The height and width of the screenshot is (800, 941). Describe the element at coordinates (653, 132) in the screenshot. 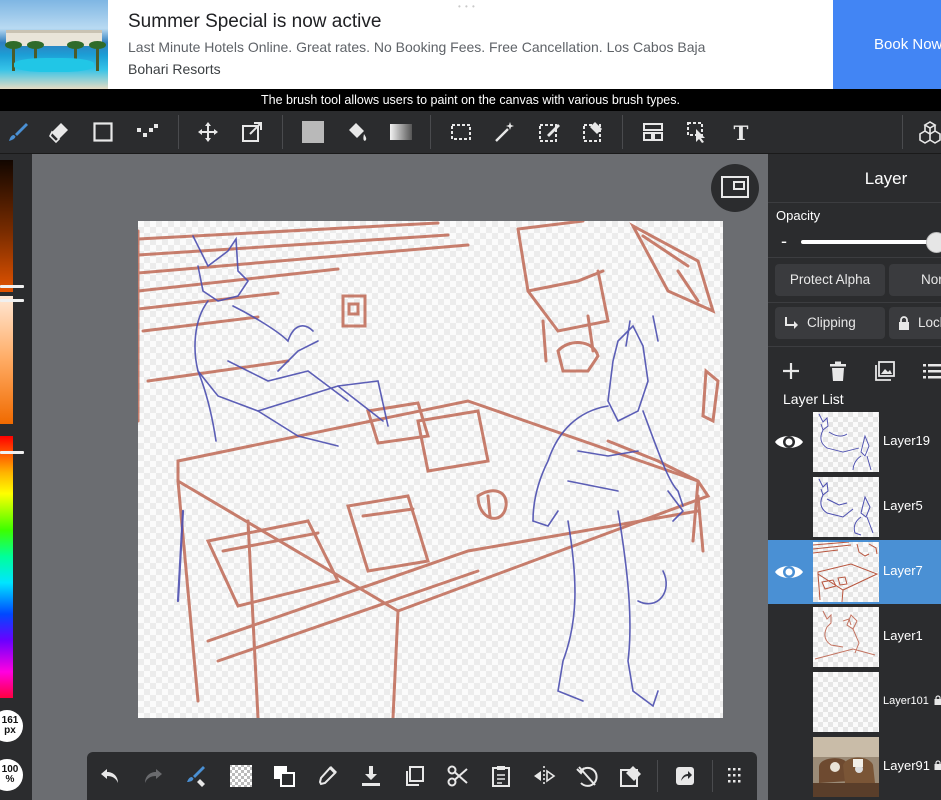

I see `layout-icon` at that location.